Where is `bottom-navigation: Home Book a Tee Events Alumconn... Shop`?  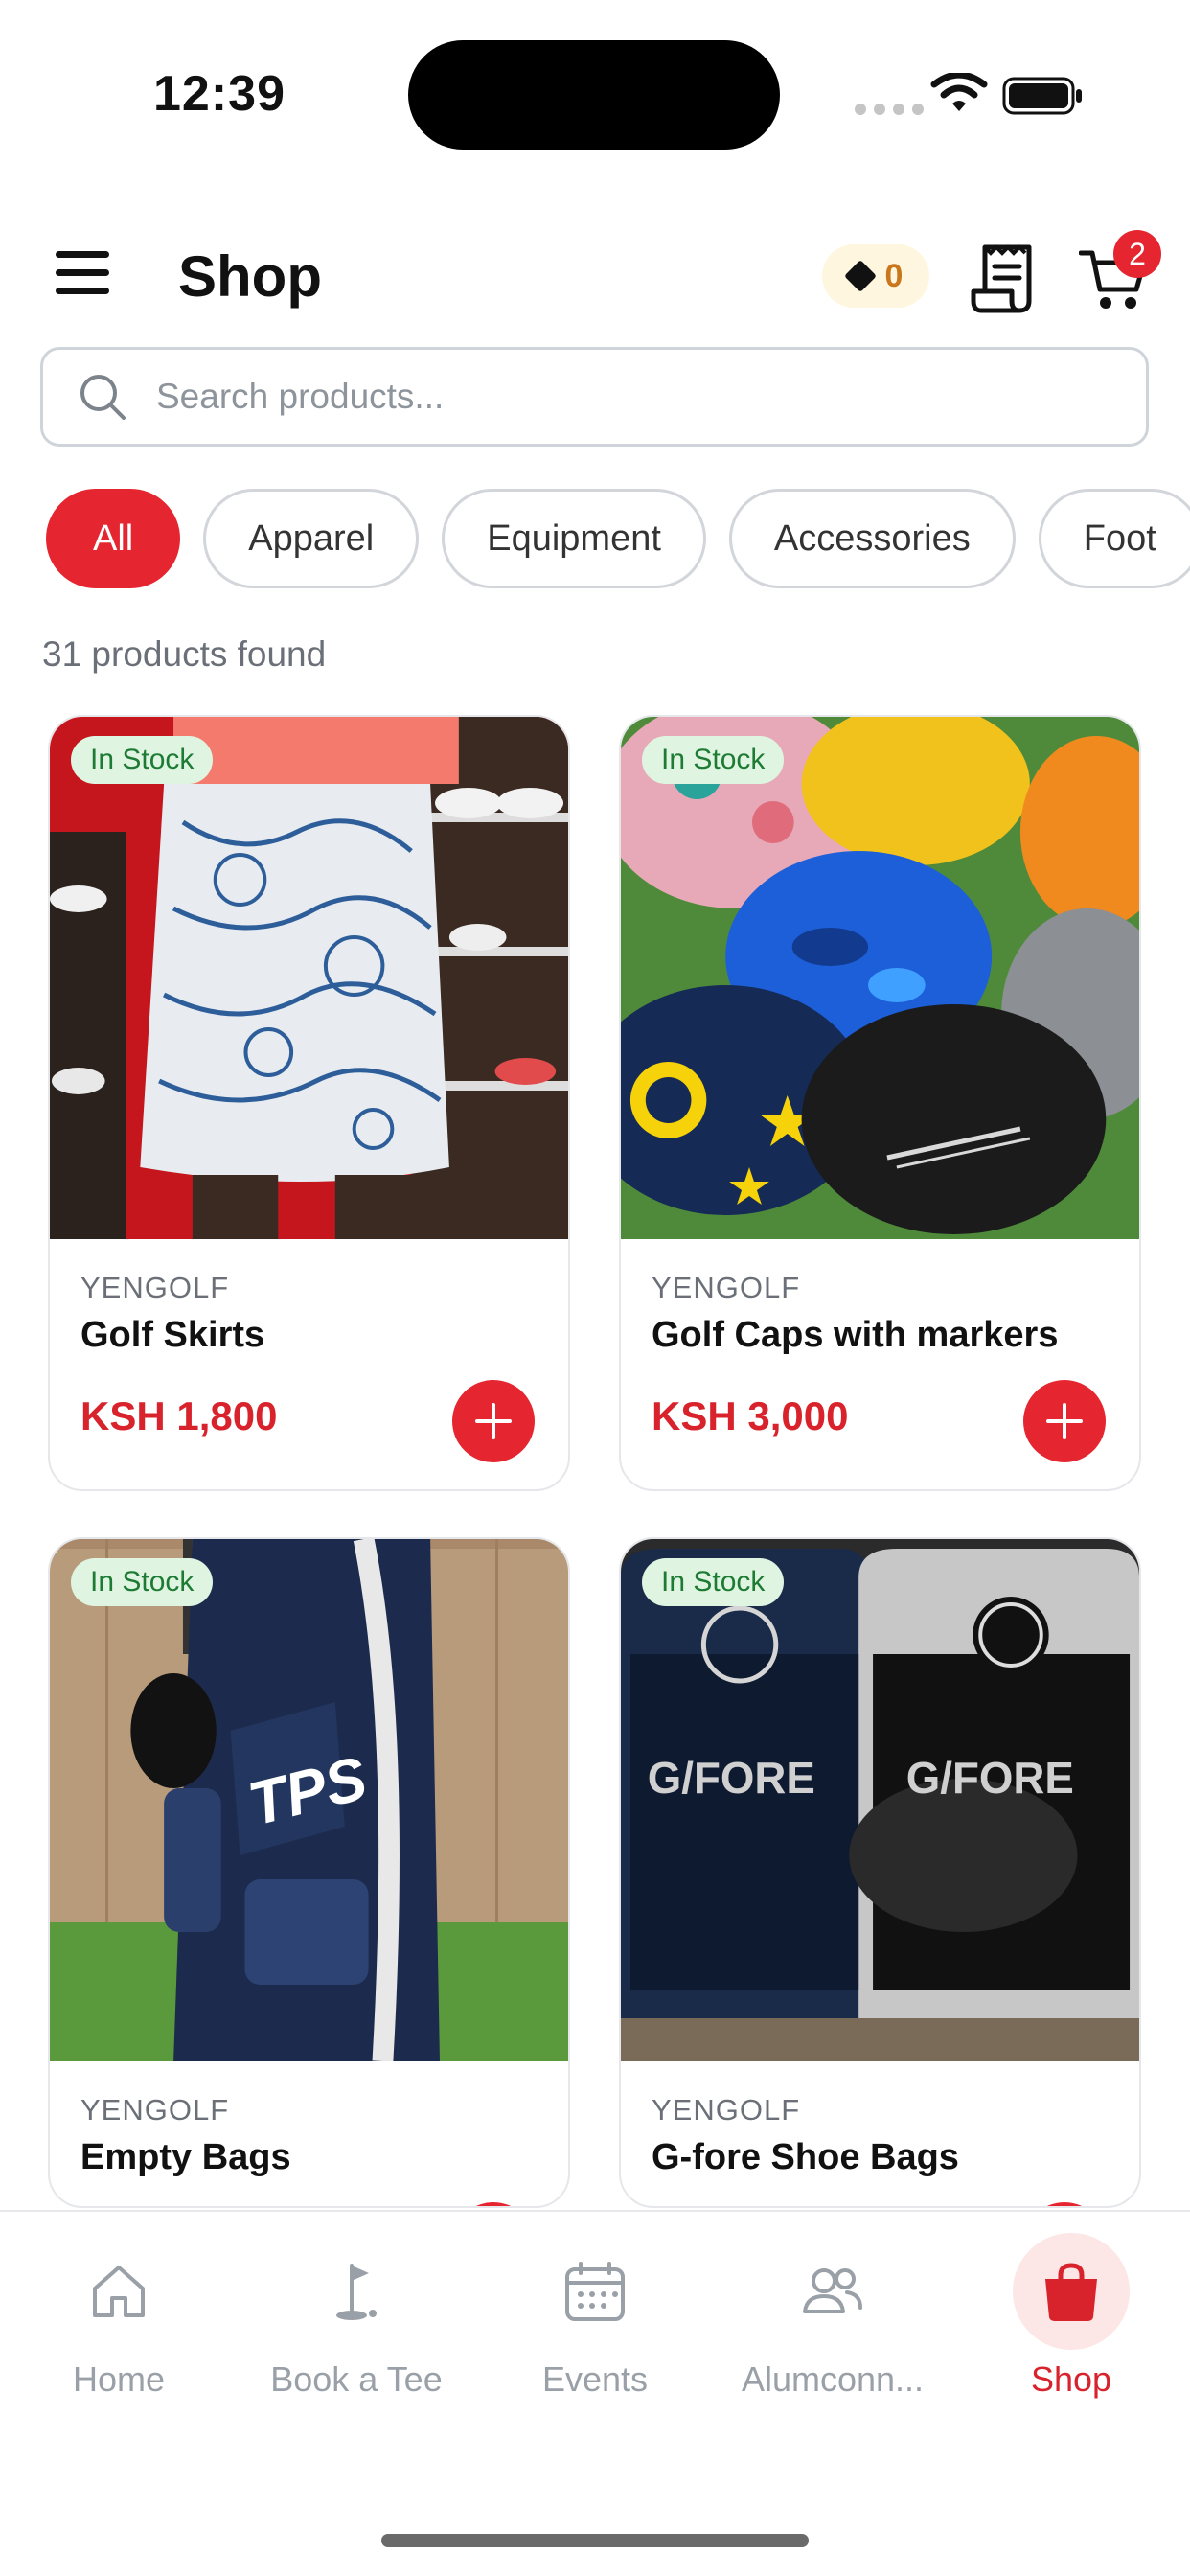 bottom-navigation: Home Book a Tee Events Alumconn... Shop is located at coordinates (595, 2393).